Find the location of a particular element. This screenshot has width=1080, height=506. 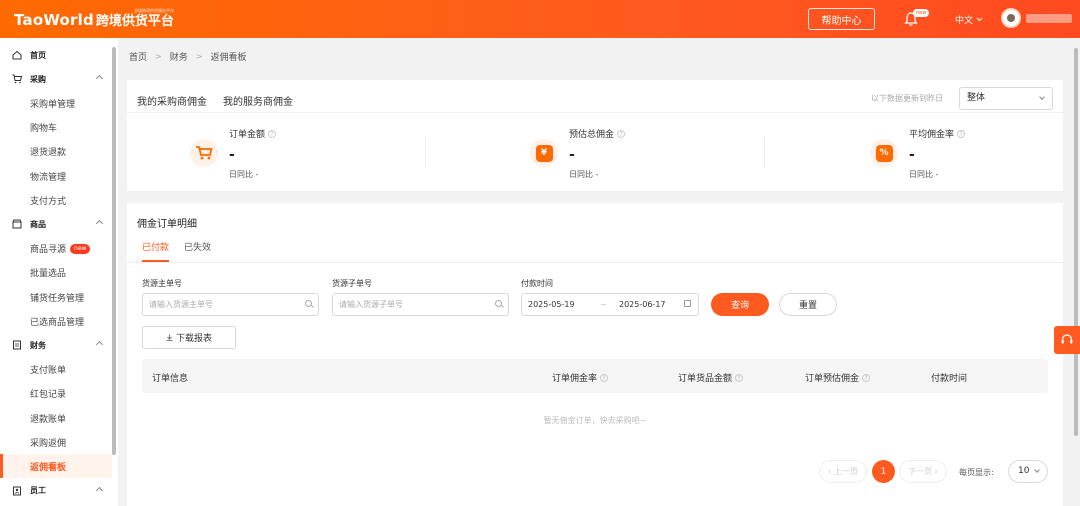

prev-page-button: ‹ 上一页 is located at coordinates (843, 471).